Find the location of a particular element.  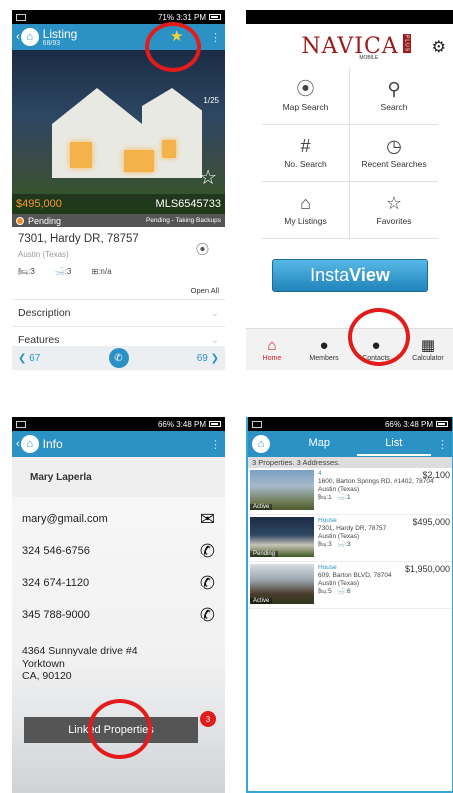

menu-map-search: ⦿ Map Search is located at coordinates (306, 96).